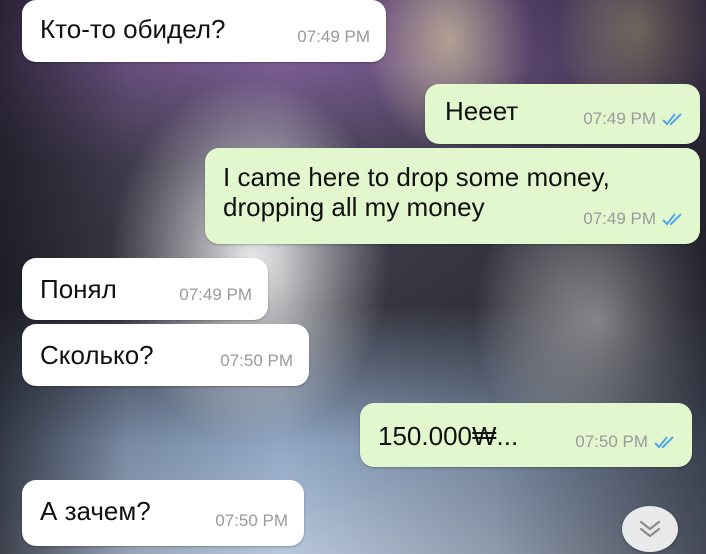 This screenshot has height=554, width=706. Describe the element at coordinates (133, 29) in the screenshot. I see `message-text: Кто-то обидел?` at that location.